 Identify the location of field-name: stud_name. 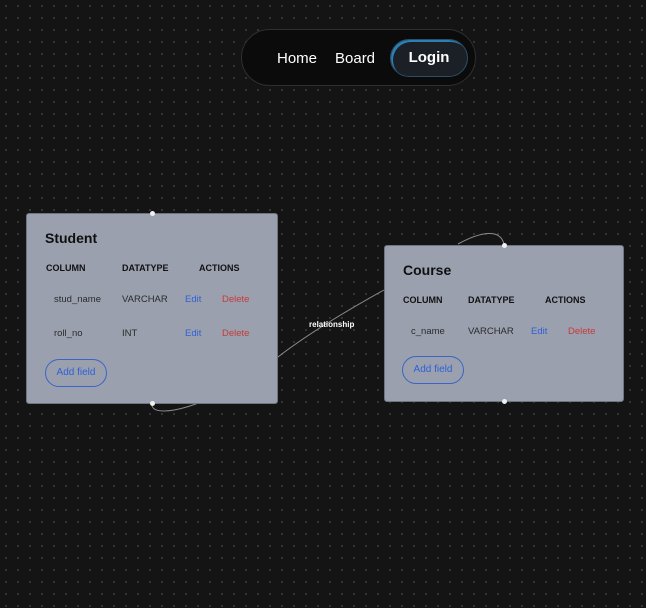
(78, 299).